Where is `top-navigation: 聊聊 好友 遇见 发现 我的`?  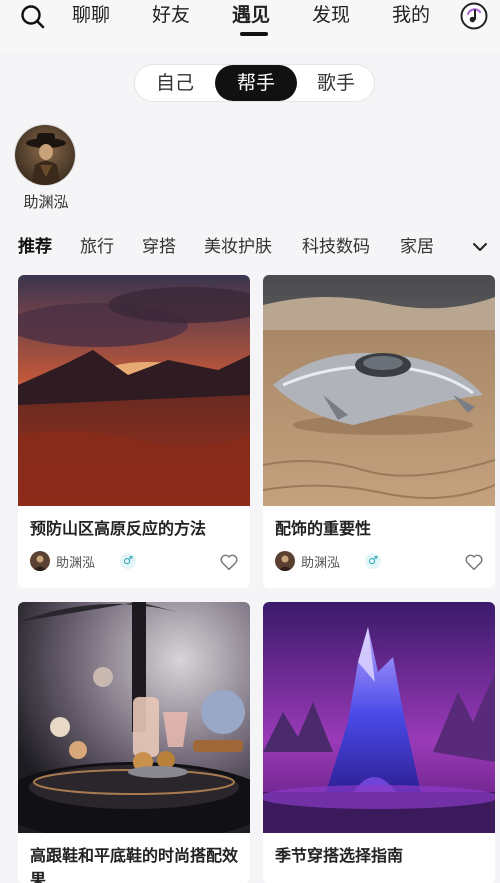
top-navigation: 聊聊 好友 遇见 发现 我的 is located at coordinates (250, 26).